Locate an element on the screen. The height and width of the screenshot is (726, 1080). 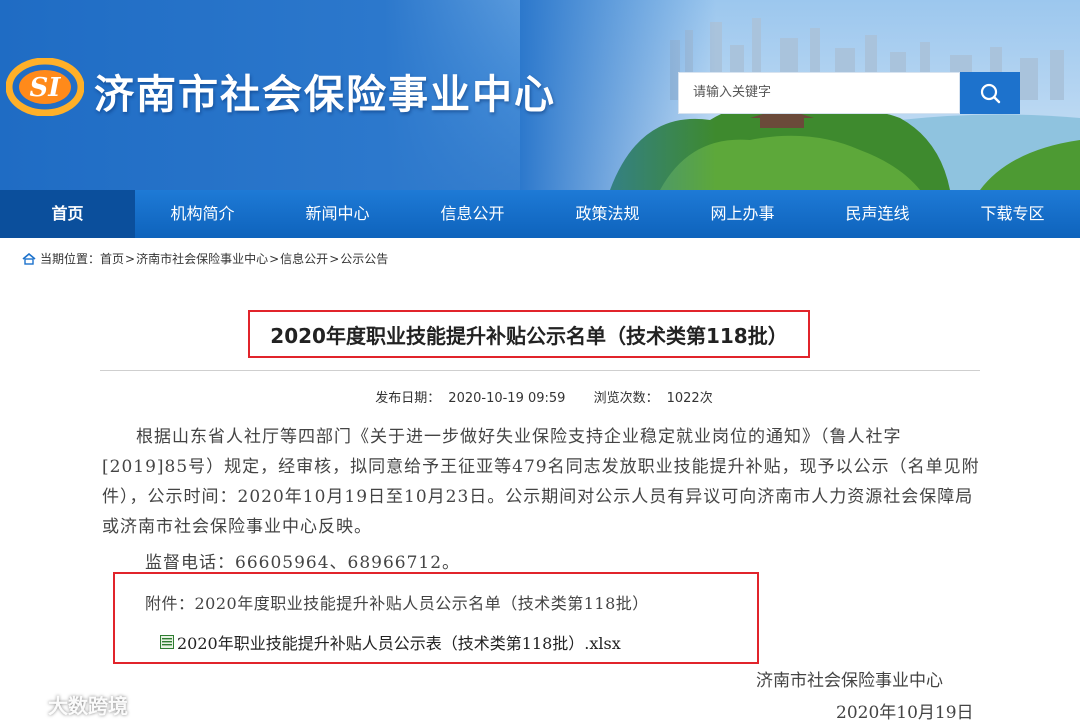
si-logo-icon: SI is located at coordinates (45, 87).